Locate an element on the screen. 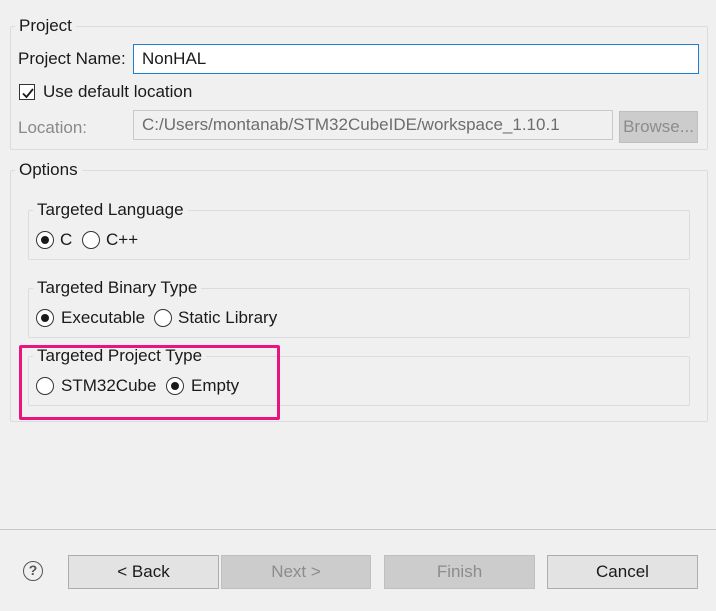 This screenshot has height=611, width=716. highlight-annotation is located at coordinates (149, 382).